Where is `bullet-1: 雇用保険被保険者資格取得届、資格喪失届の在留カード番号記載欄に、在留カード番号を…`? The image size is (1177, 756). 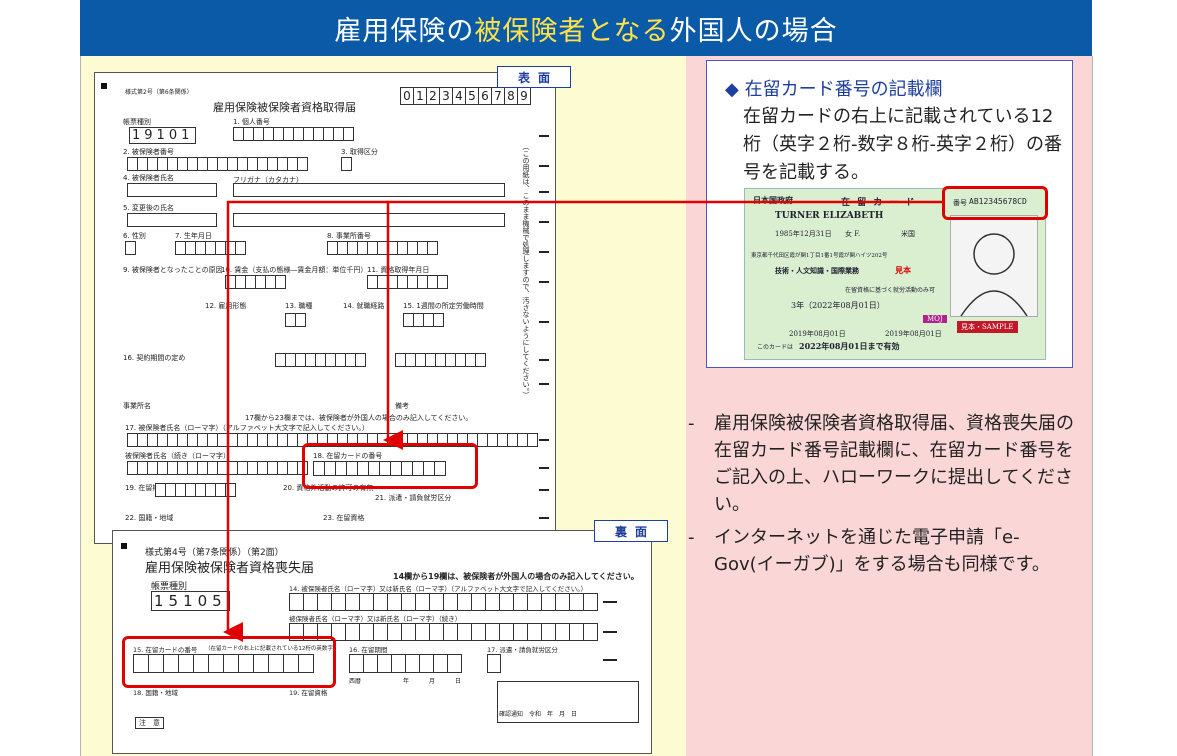 bullet-1: 雇用保険被保険者資格取得届、資格喪失届の在留カード番号記載欄に、在留カード番号を… is located at coordinates (894, 464).